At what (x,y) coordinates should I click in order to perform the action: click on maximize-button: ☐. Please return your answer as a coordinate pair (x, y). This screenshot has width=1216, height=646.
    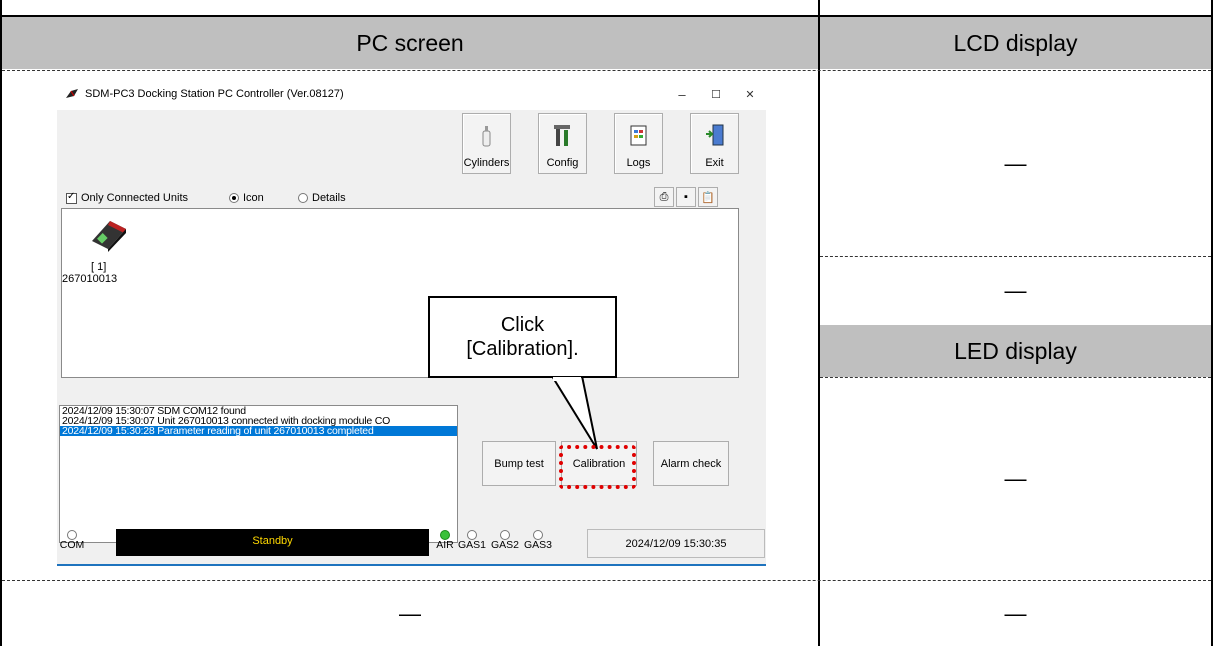
    Looking at the image, I should click on (716, 94).